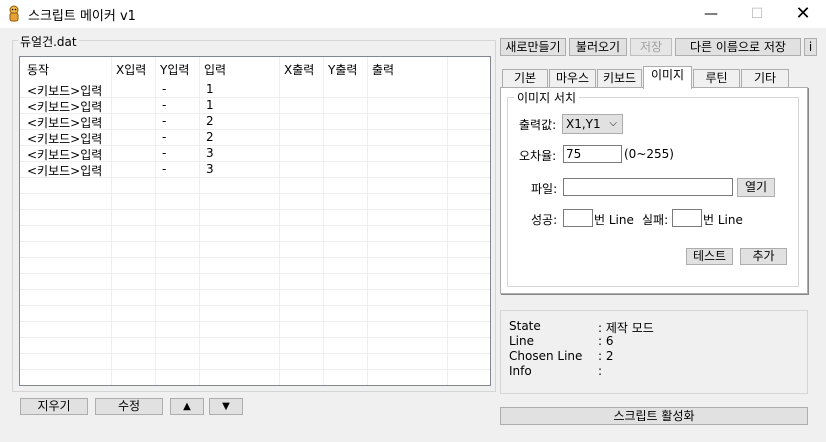  I want to click on cell-action: <키보드>입력, so click(65, 171).